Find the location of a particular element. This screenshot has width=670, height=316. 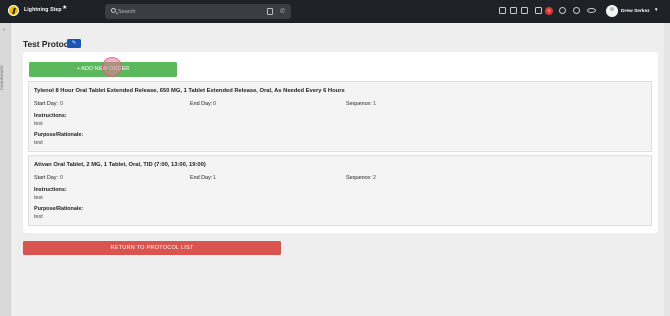

sidebar-label-dashboard: DASHBOARD is located at coordinates (5, 77).